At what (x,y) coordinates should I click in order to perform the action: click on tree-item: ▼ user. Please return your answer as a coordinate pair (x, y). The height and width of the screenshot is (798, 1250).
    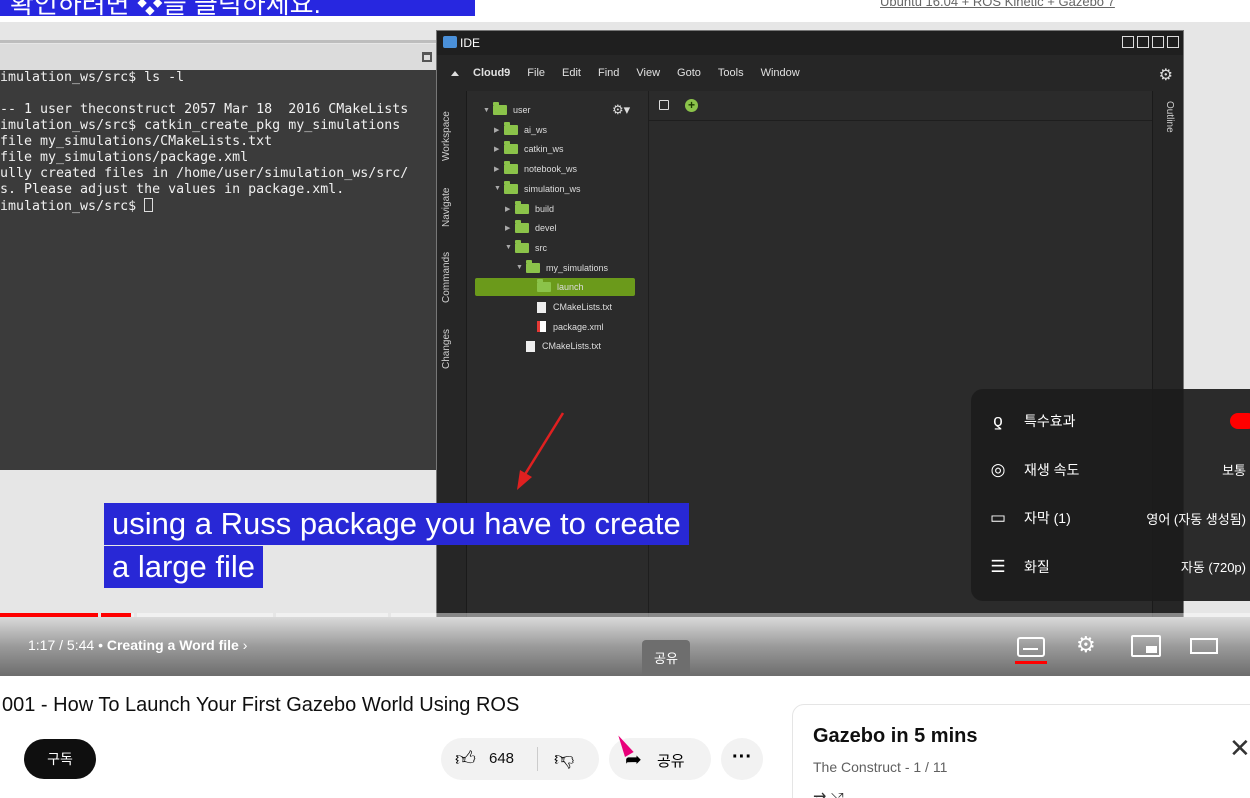
    Looking at the image, I should click on (507, 110).